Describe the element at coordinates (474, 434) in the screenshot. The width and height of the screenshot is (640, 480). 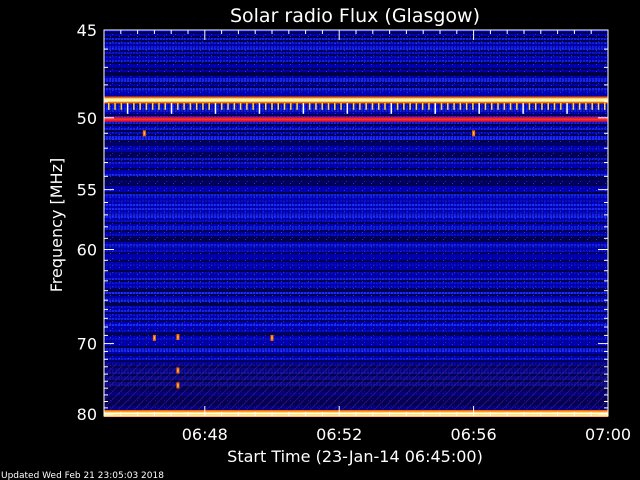
I see `x-tick-label: 06:56` at that location.